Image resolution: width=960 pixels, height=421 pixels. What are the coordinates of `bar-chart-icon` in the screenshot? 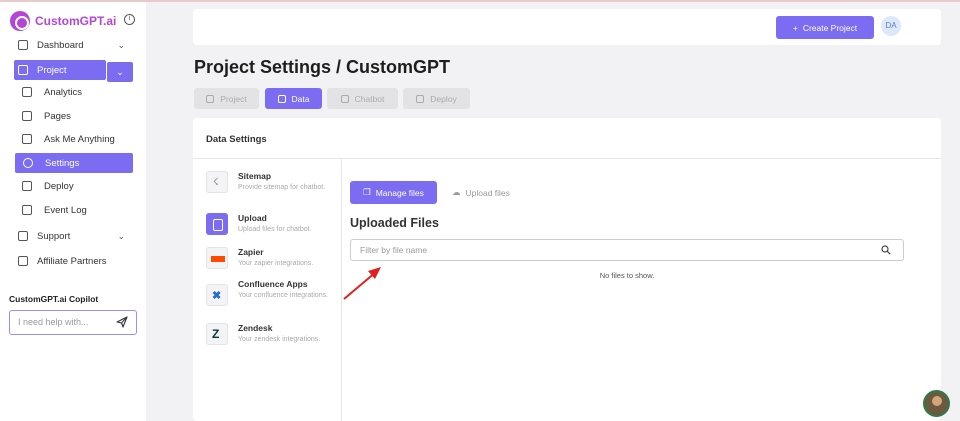 It's located at (27, 92).